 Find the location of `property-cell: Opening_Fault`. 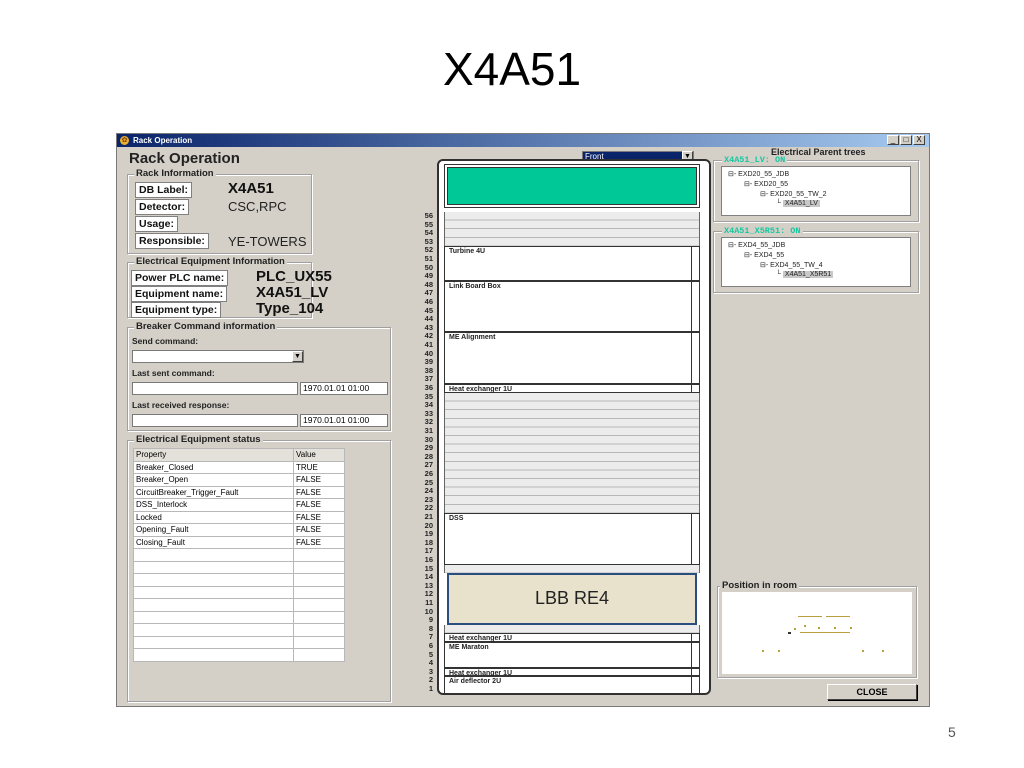

property-cell: Opening_Fault is located at coordinates (213, 530).